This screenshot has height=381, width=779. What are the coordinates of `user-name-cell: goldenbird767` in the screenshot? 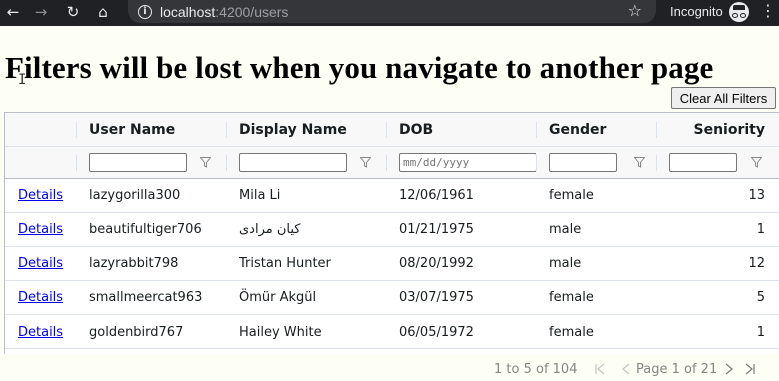 It's located at (136, 332).